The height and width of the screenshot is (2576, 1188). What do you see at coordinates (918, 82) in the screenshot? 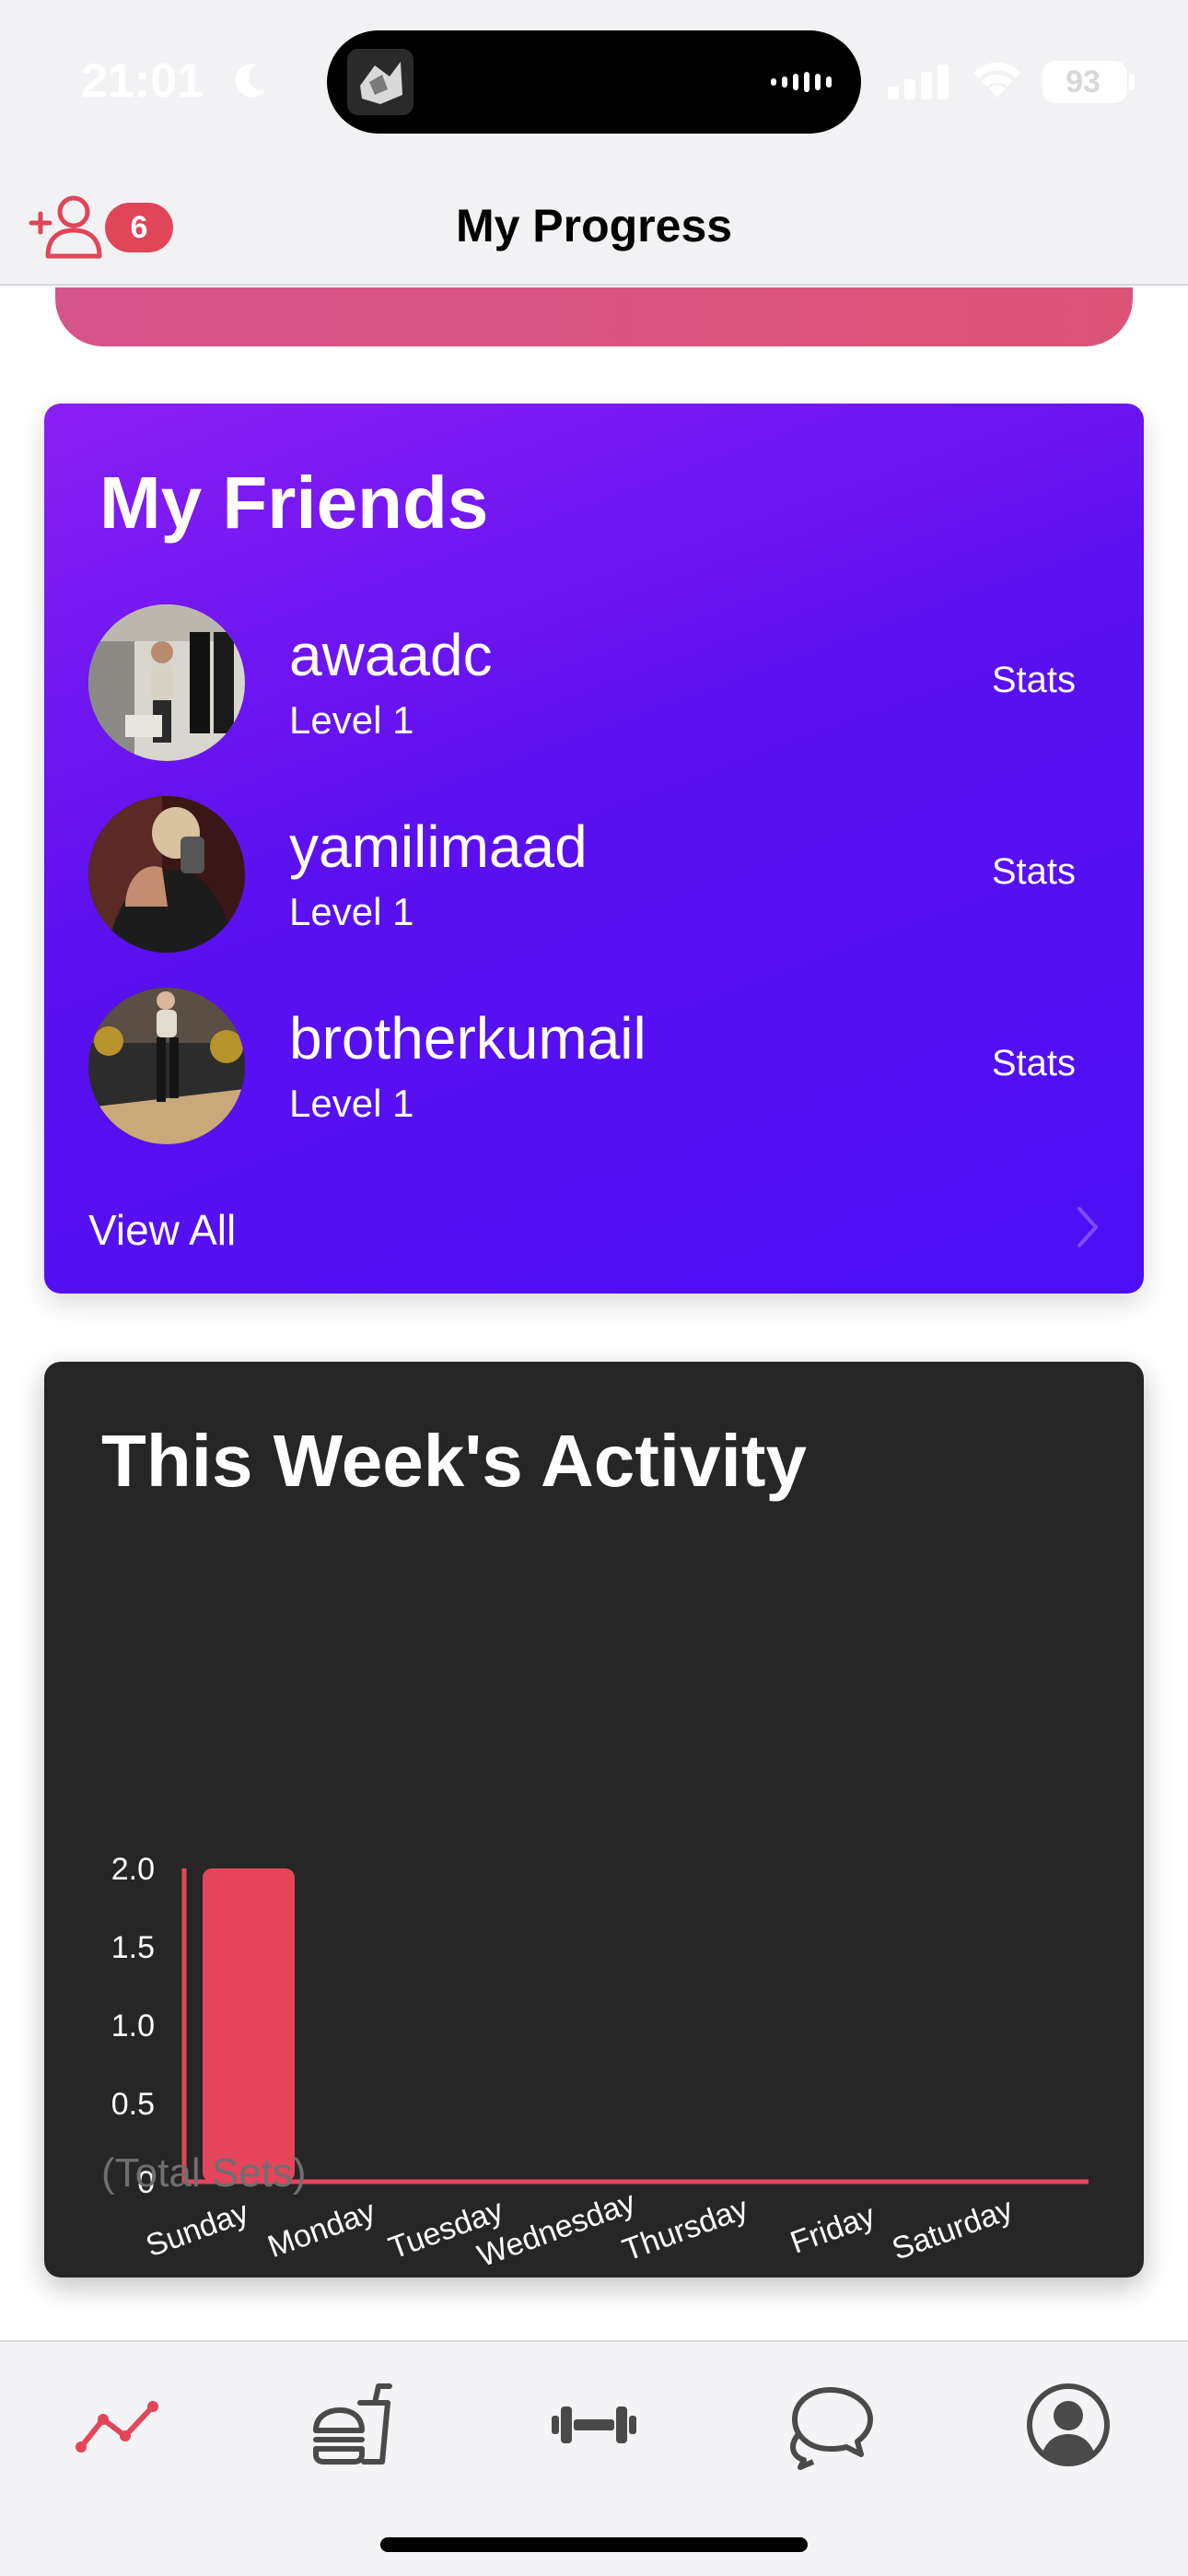
I see `cellular-signal-icon` at bounding box center [918, 82].